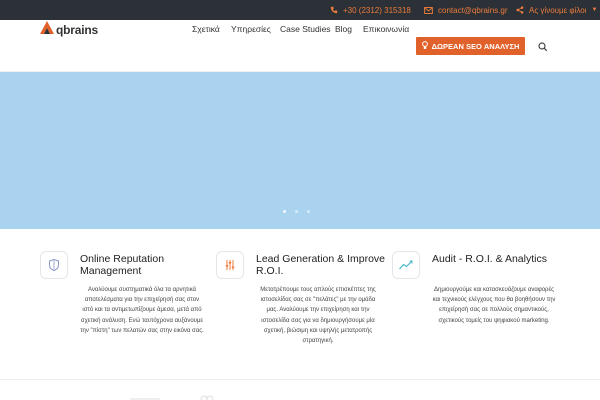 Image resolution: width=600 pixels, height=400 pixels. I want to click on social-label: Ας γίνουμε φίλοι, so click(558, 10).